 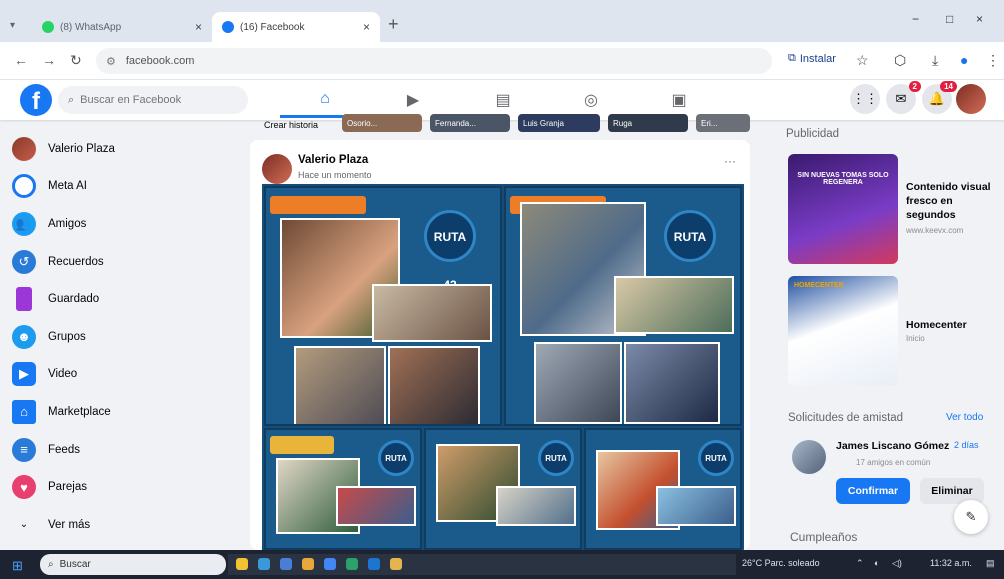 What do you see at coordinates (277, 169) in the screenshot?
I see `post-author-avatar` at bounding box center [277, 169].